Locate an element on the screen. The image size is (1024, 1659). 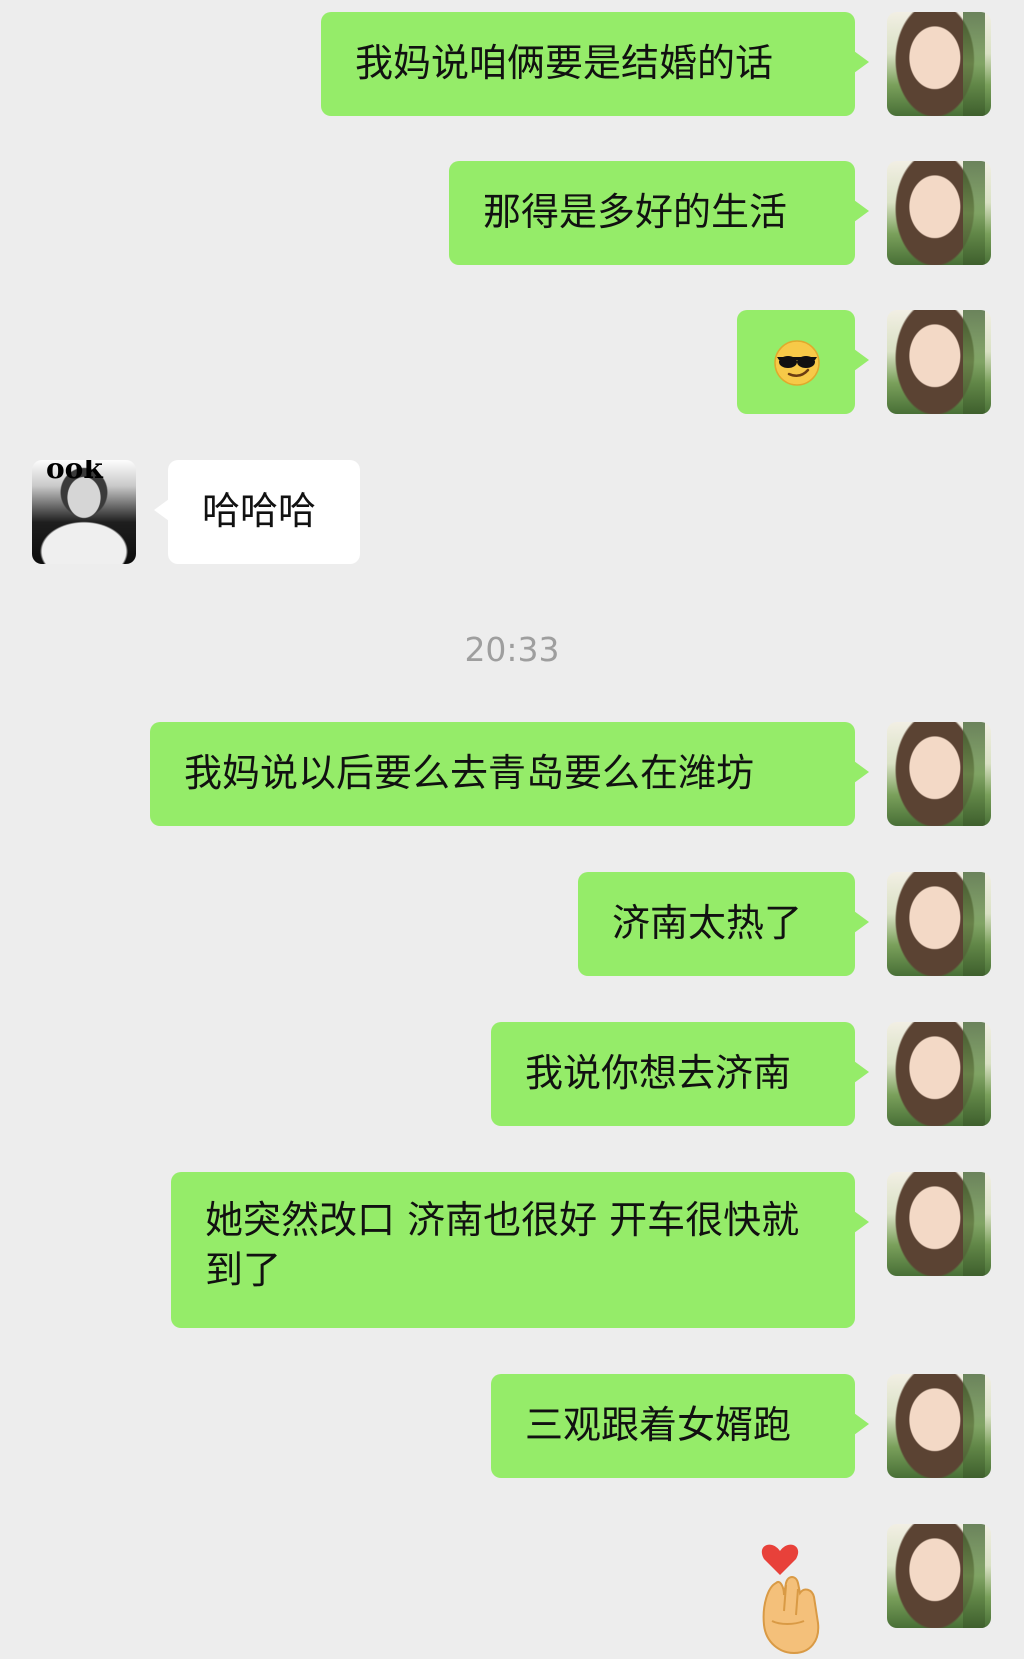
message-bubble: 我妈说以后要么去青岛要么在潍坊 is located at coordinates (509, 774).